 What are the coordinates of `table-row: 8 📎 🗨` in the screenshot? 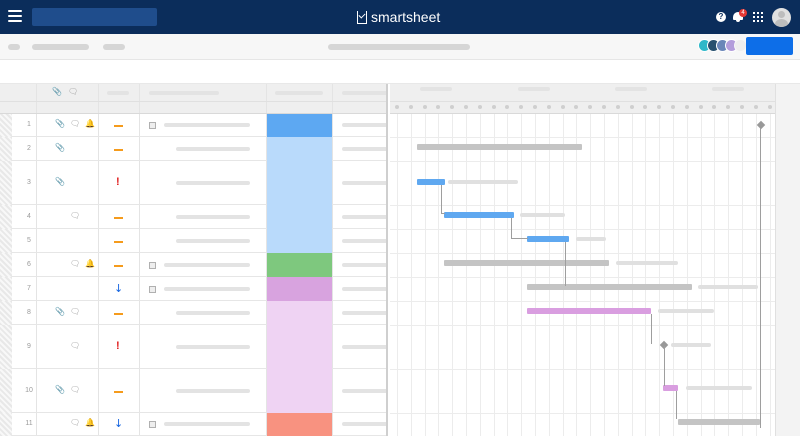 It's located at (193, 313).